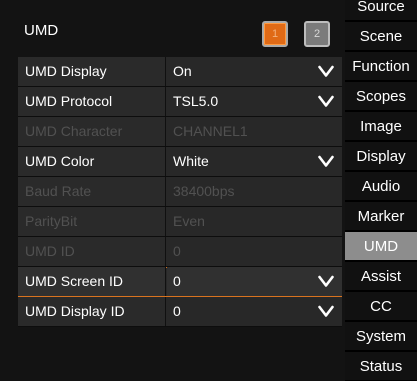 The width and height of the screenshot is (417, 381). I want to click on sidebar-item-source: Source, so click(381, 10).